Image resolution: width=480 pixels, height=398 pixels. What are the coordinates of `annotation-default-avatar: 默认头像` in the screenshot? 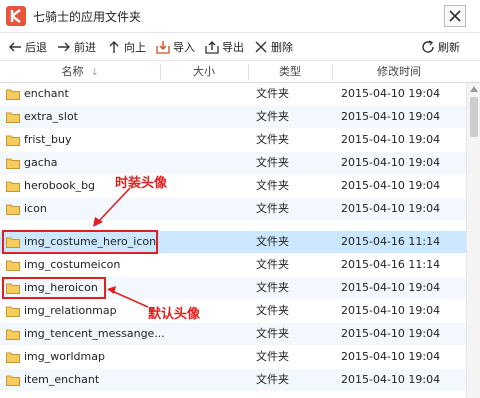 It's located at (174, 314).